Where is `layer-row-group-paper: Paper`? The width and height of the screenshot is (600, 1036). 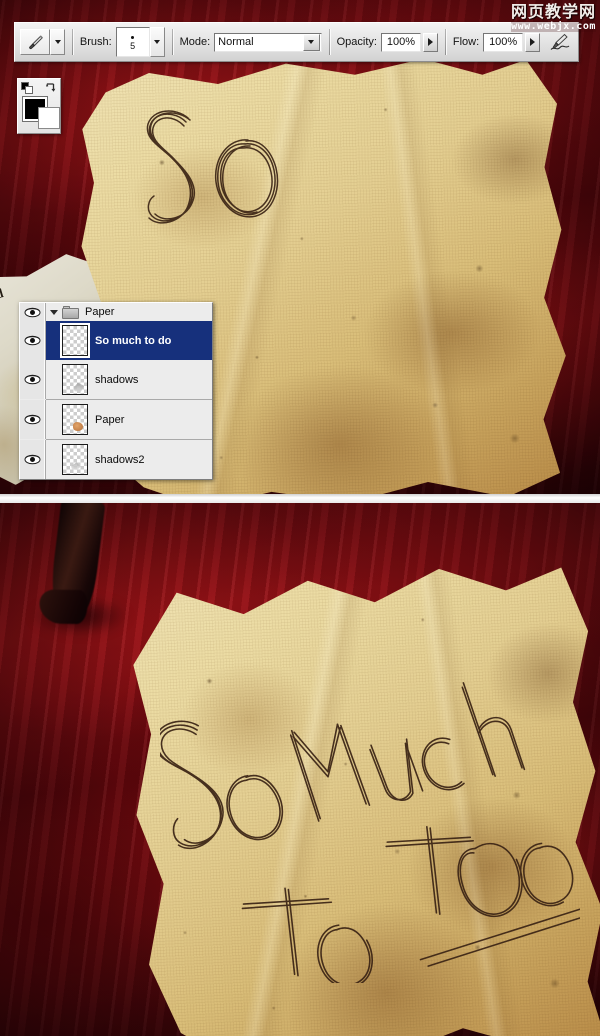
layer-row-group-paper: Paper is located at coordinates (116, 312).